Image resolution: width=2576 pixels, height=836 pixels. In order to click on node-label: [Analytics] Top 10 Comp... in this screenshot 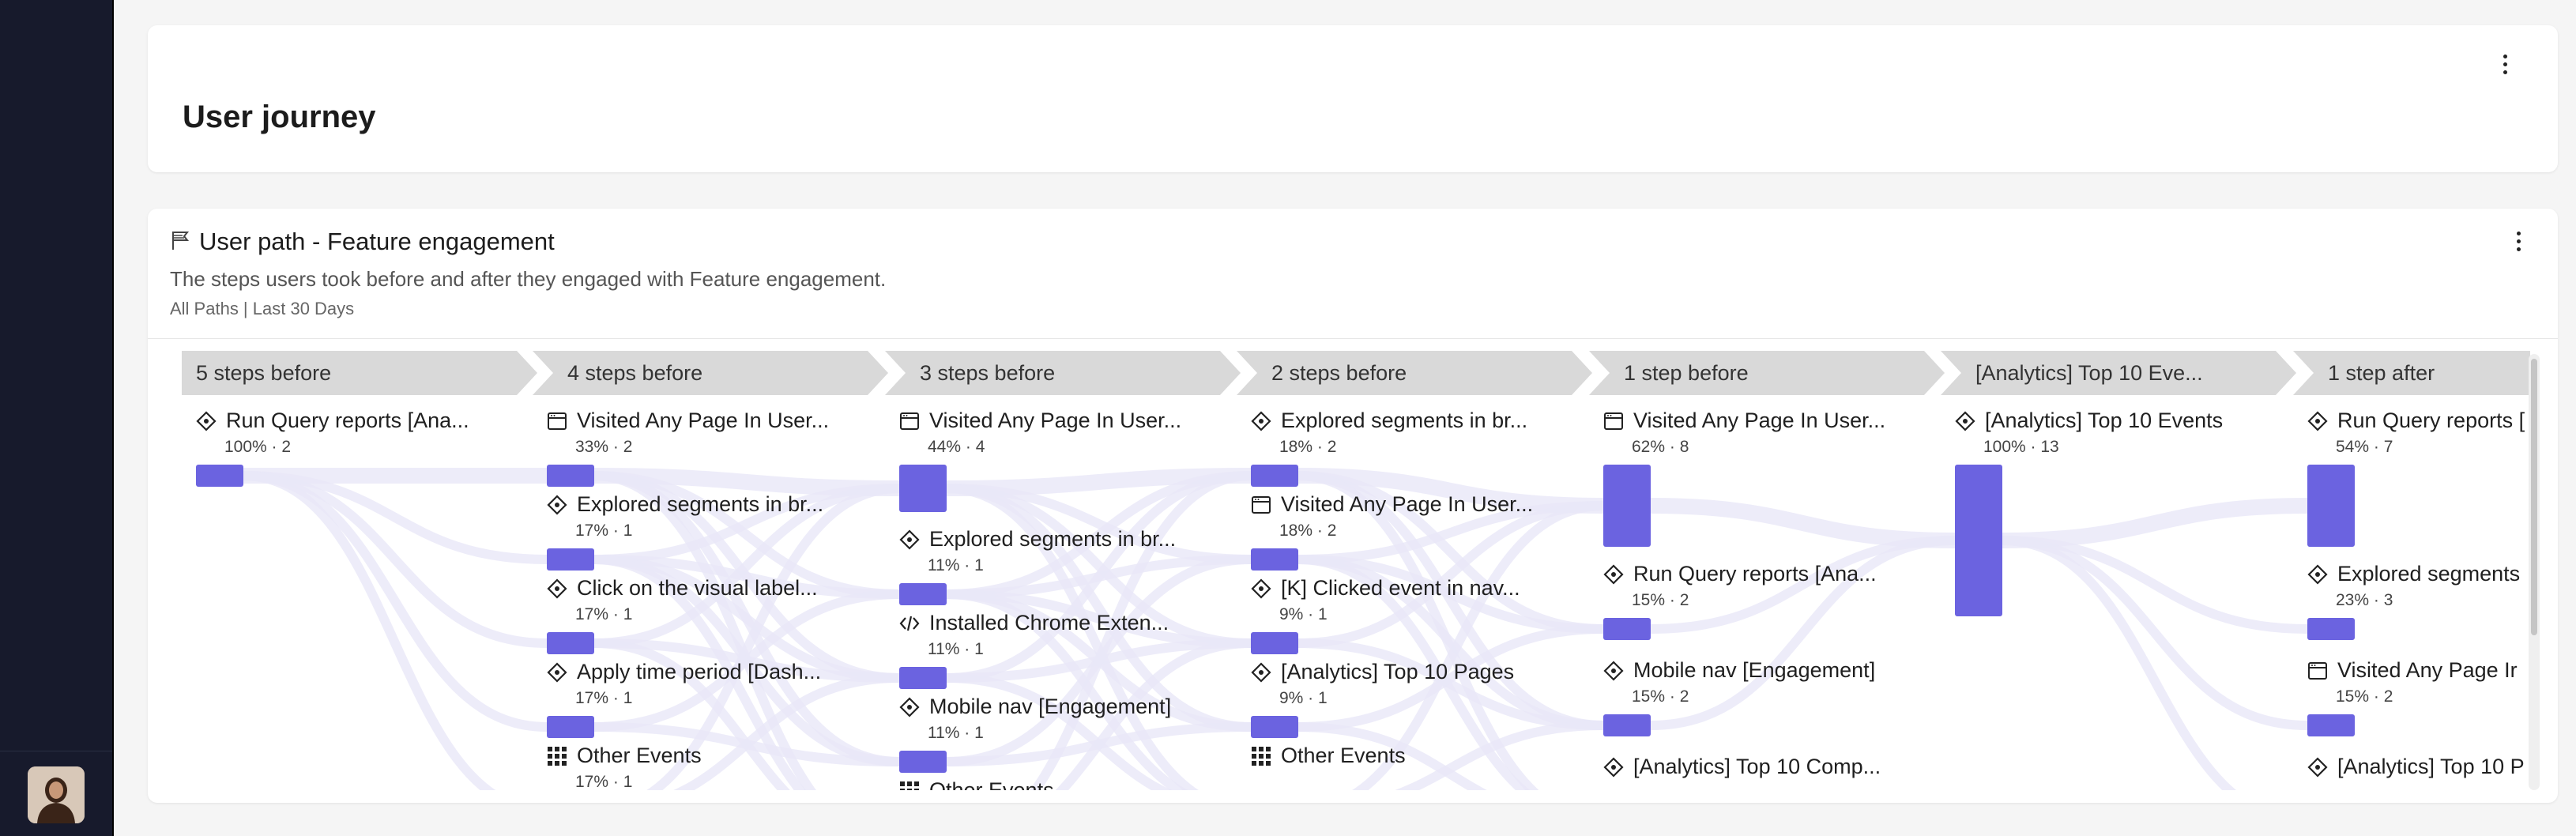, I will do `click(1757, 766)`.